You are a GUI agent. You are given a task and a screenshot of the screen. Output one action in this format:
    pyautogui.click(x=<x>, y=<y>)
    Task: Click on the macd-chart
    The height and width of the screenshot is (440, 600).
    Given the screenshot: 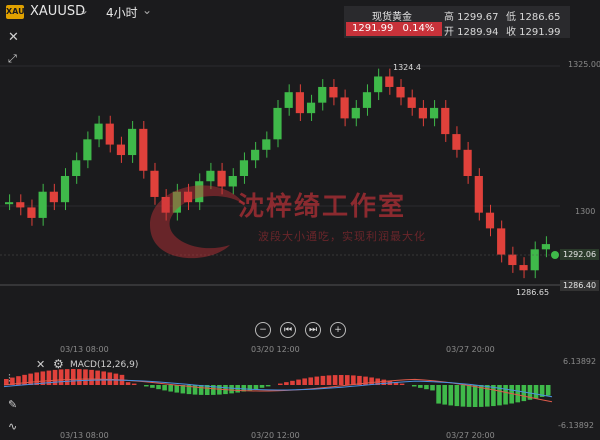 What is the action you would take?
    pyautogui.click(x=278, y=388)
    